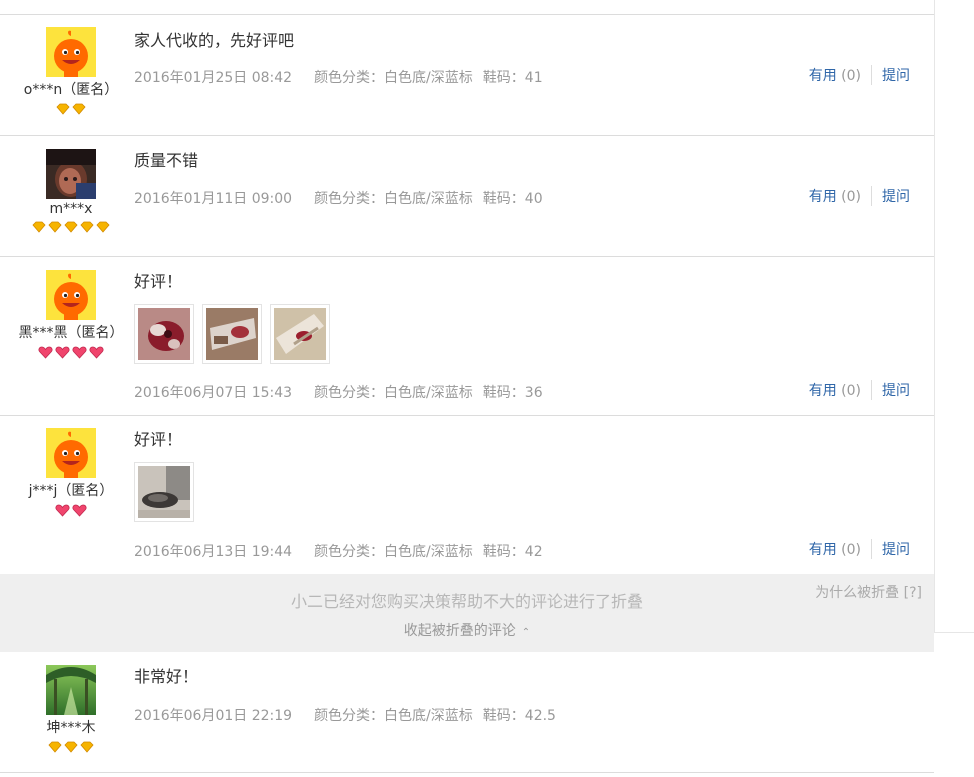 The width and height of the screenshot is (974, 777). Describe the element at coordinates (214, 40) in the screenshot. I see `review-text: 家人代收的，先好评吧` at that location.